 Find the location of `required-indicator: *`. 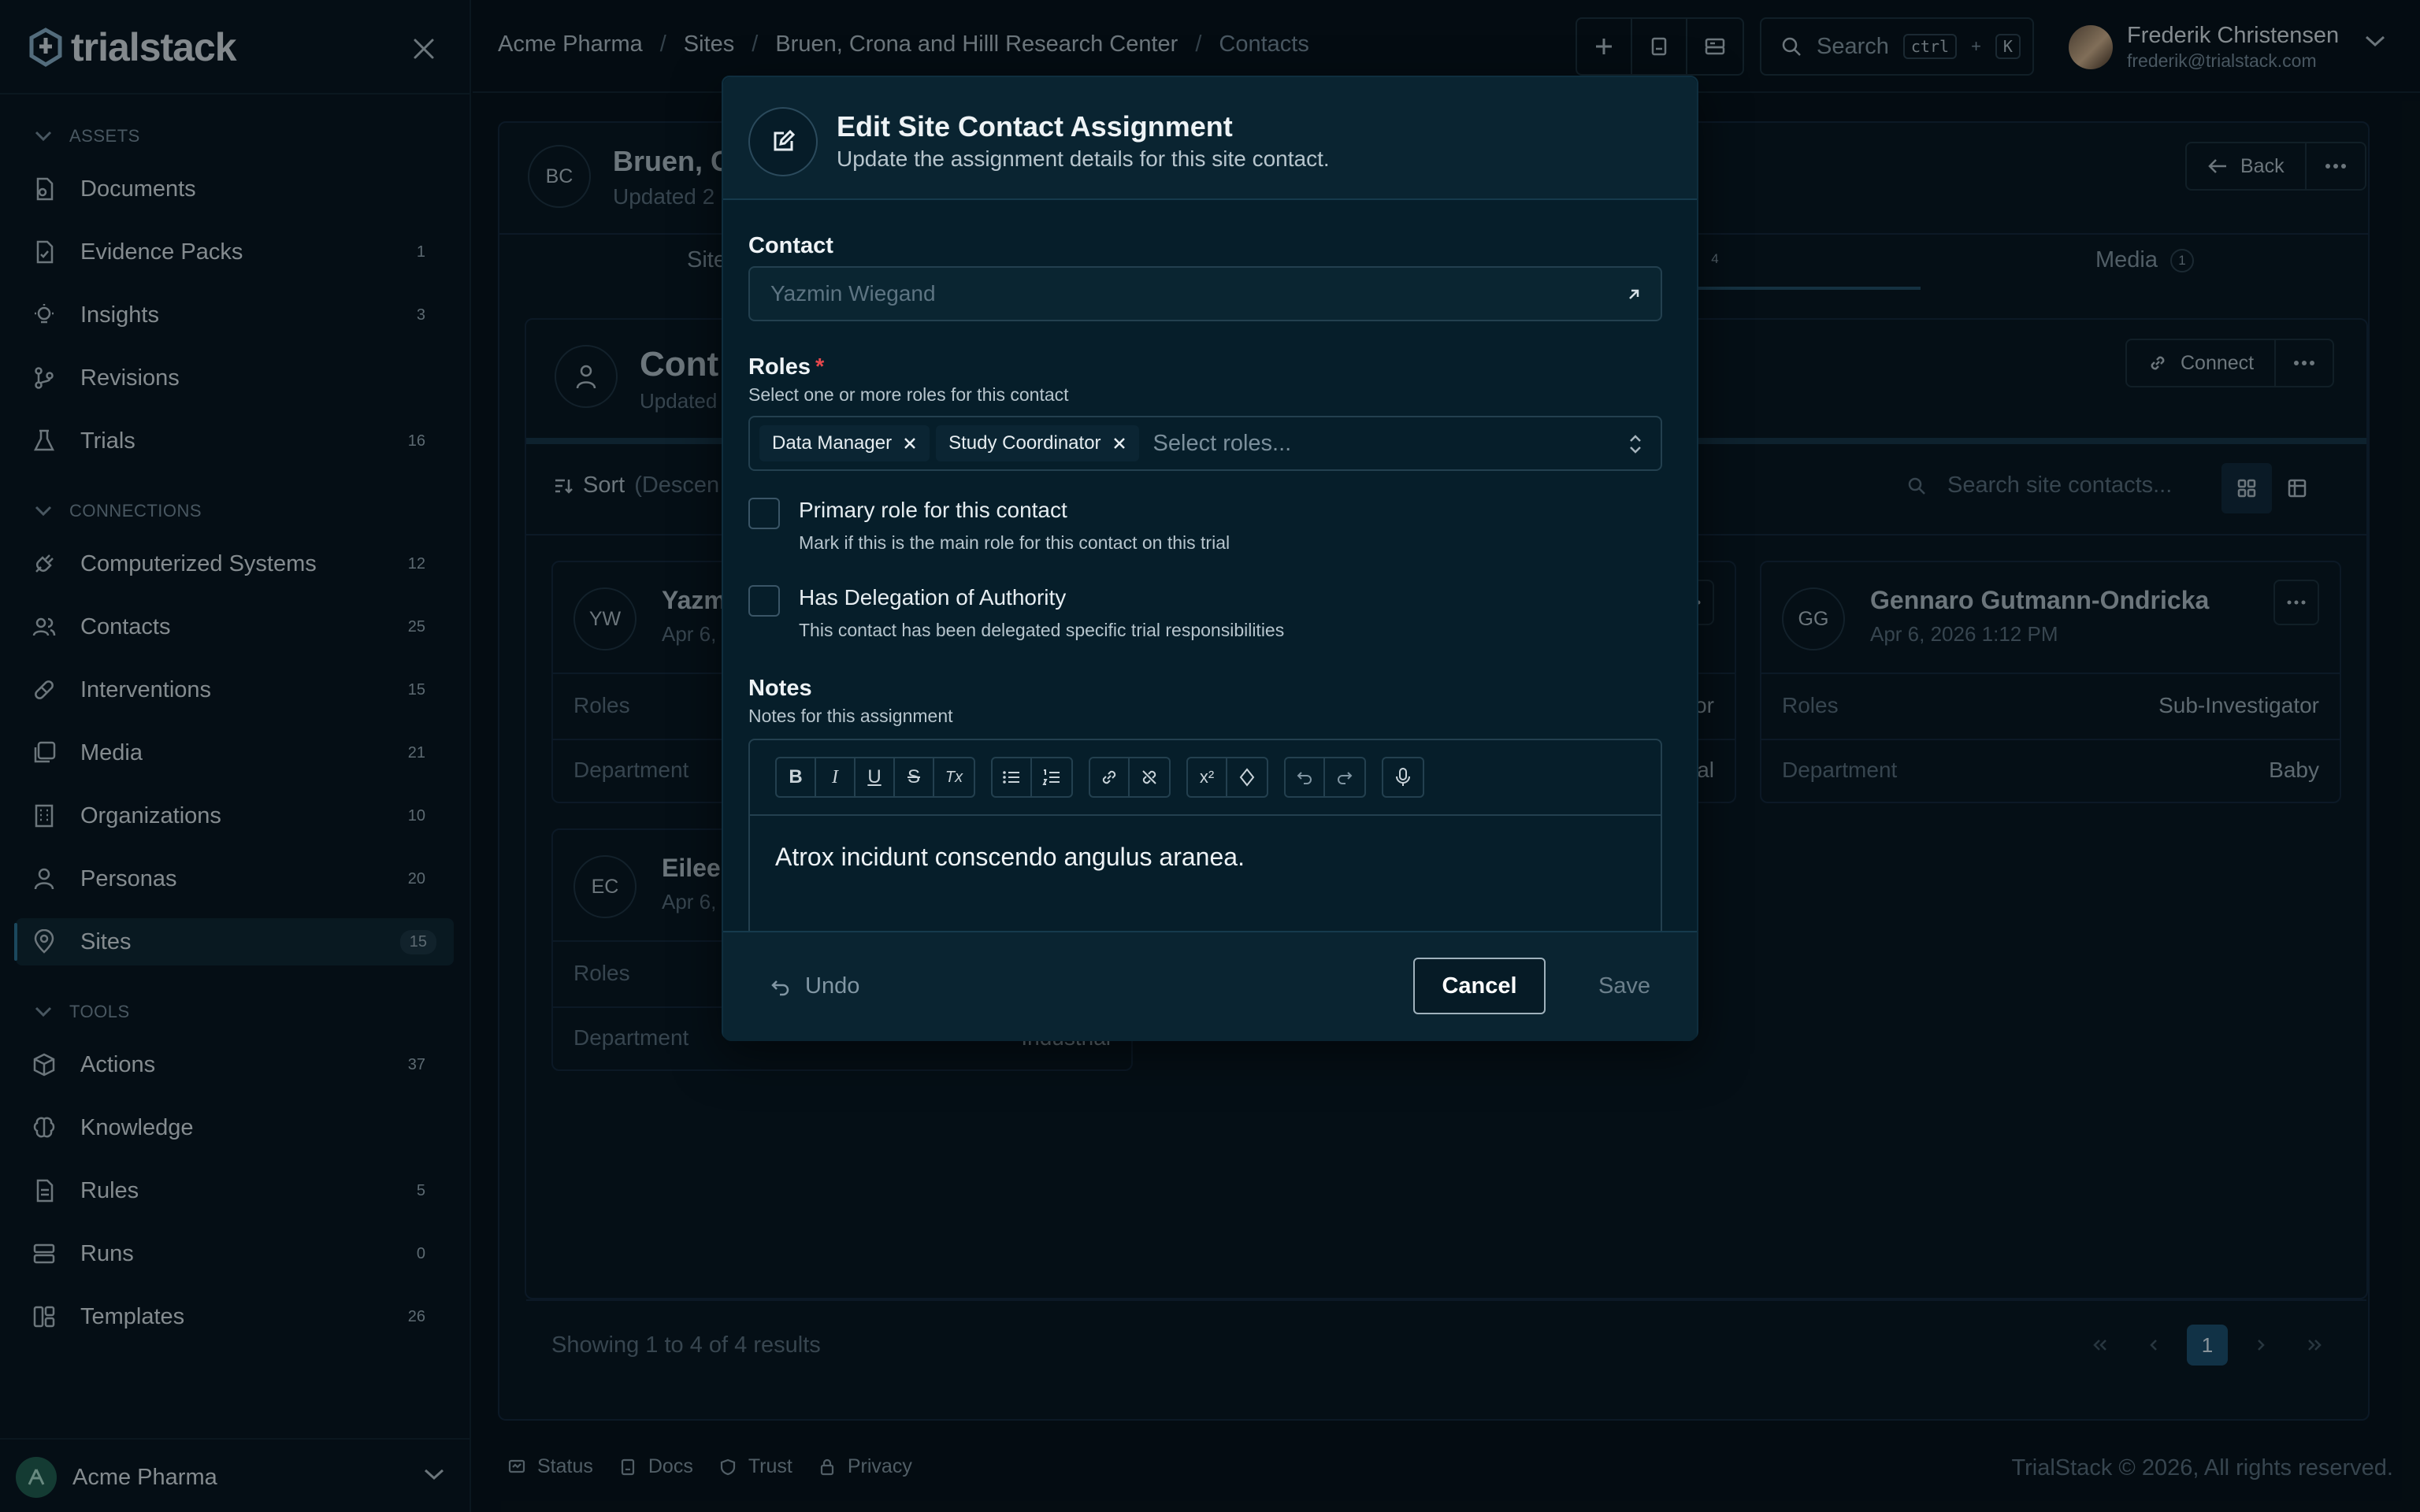

required-indicator: * is located at coordinates (820, 367).